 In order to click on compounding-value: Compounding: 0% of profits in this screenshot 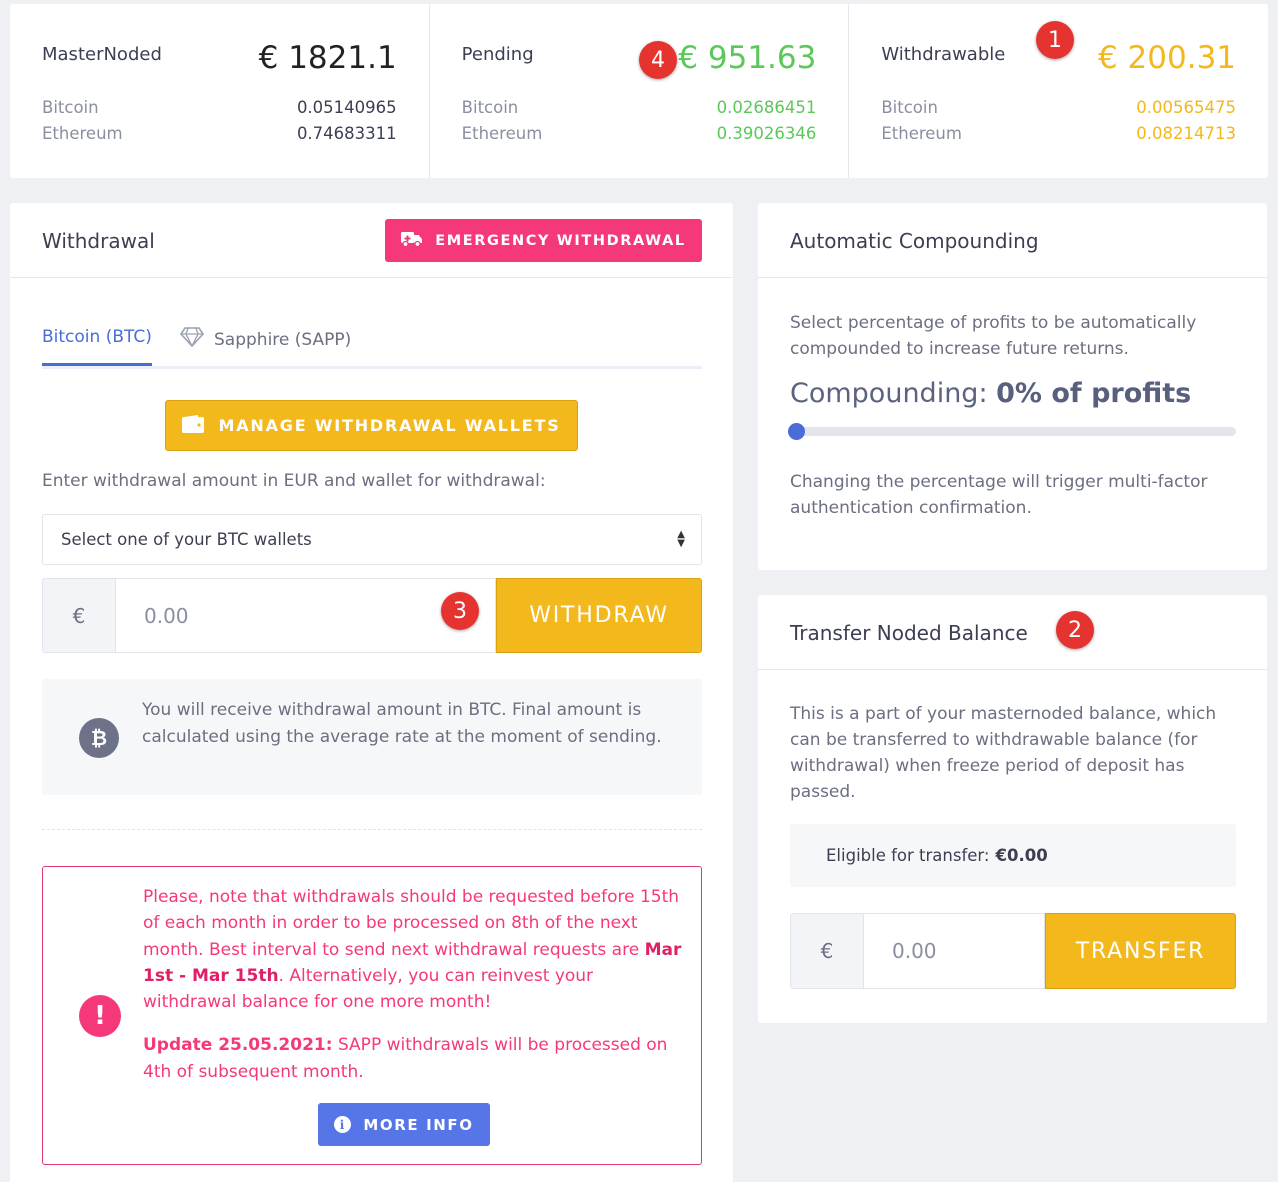, I will do `click(990, 393)`.